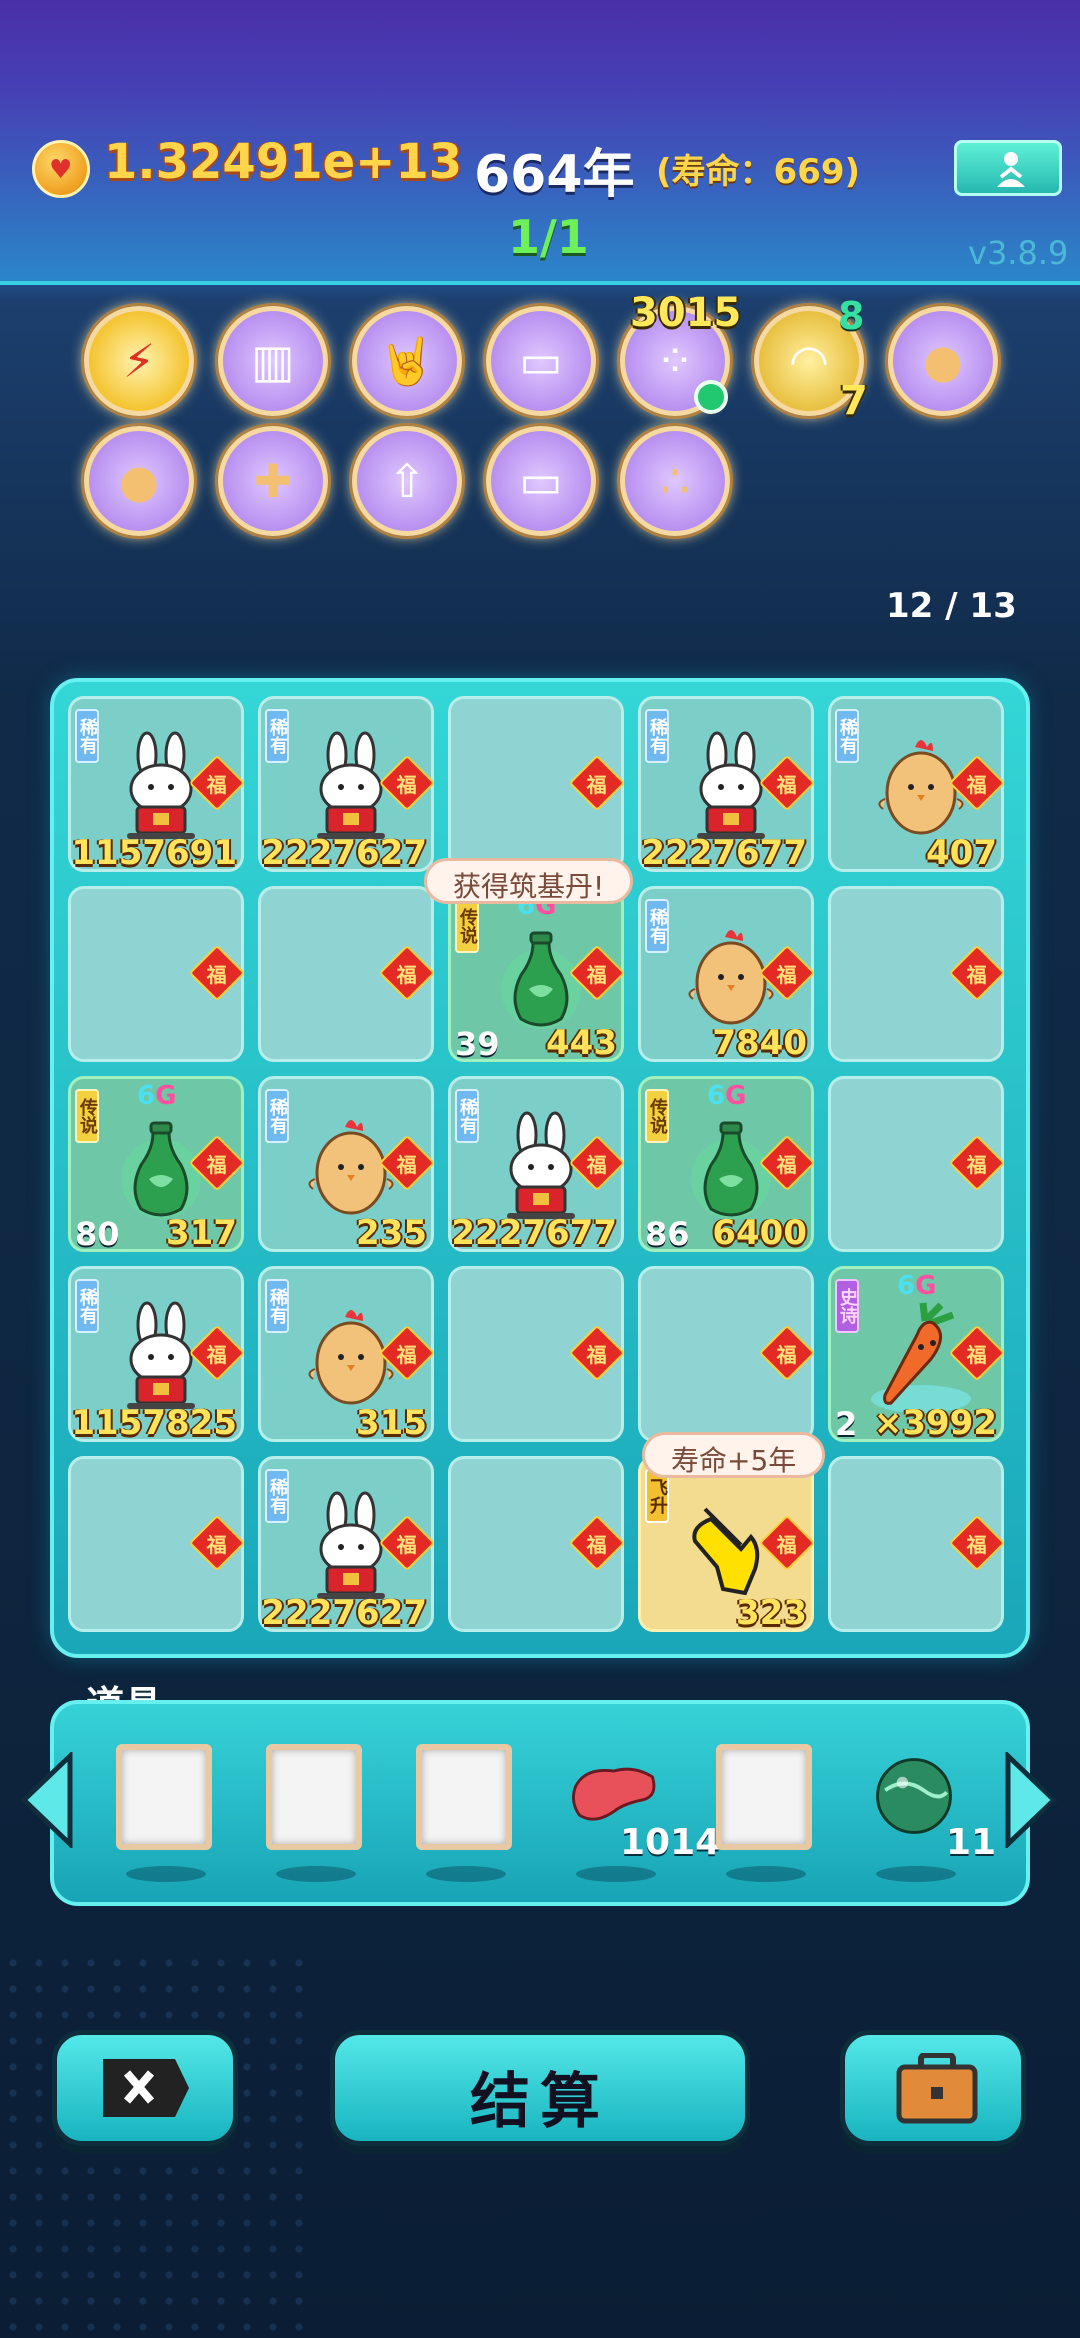  I want to click on board-cell: 稀有福 407, so click(917, 784).